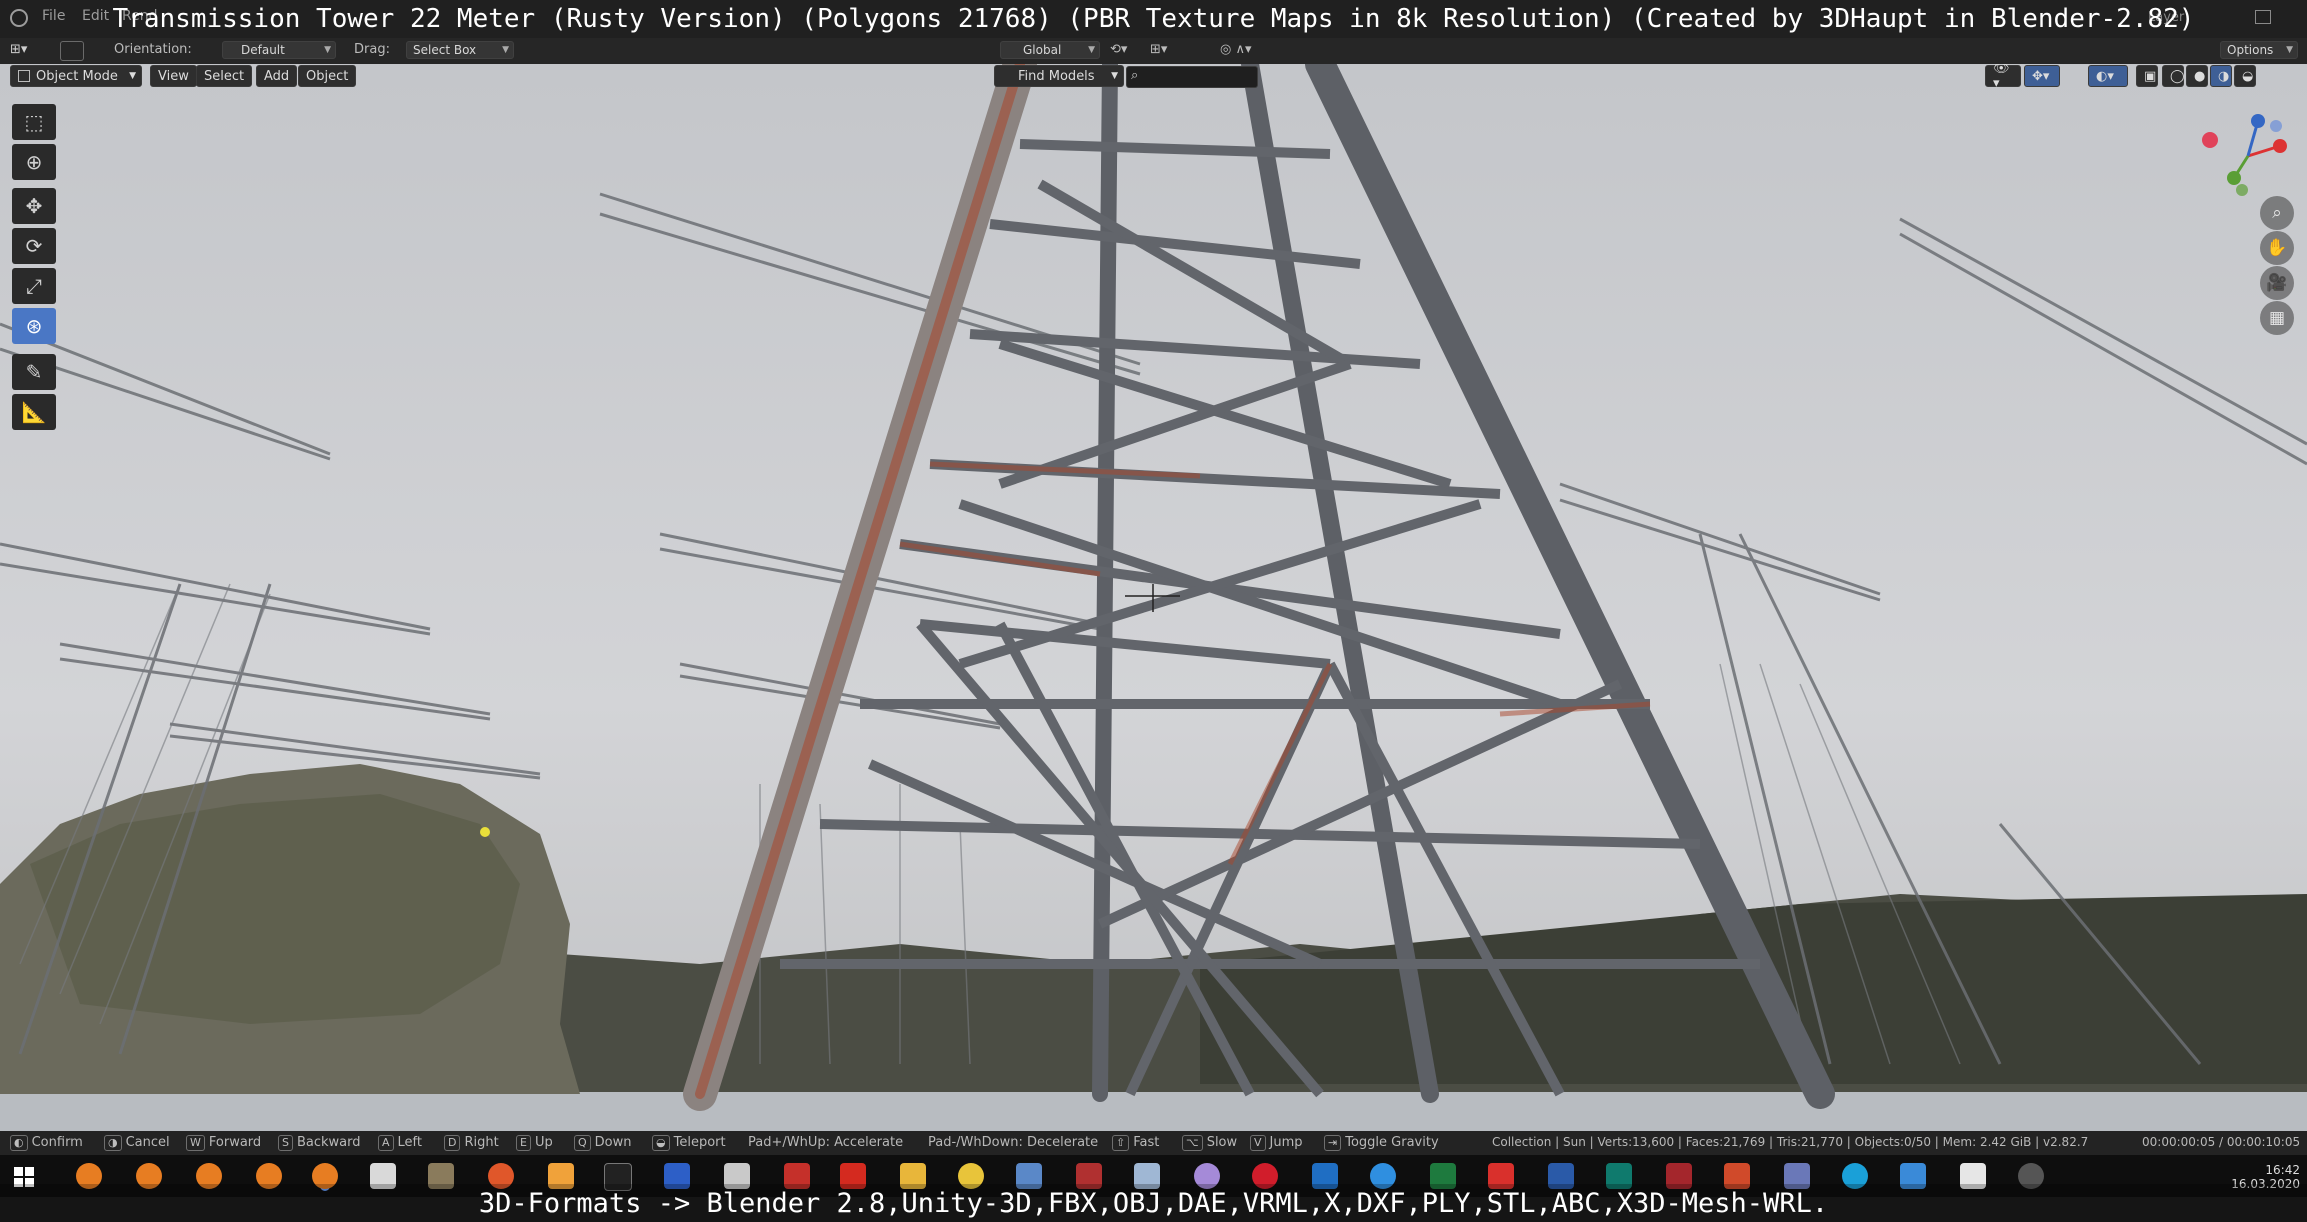 The image size is (2307, 1222). I want to click on orientation-dropdown: Default ▼, so click(279, 50).